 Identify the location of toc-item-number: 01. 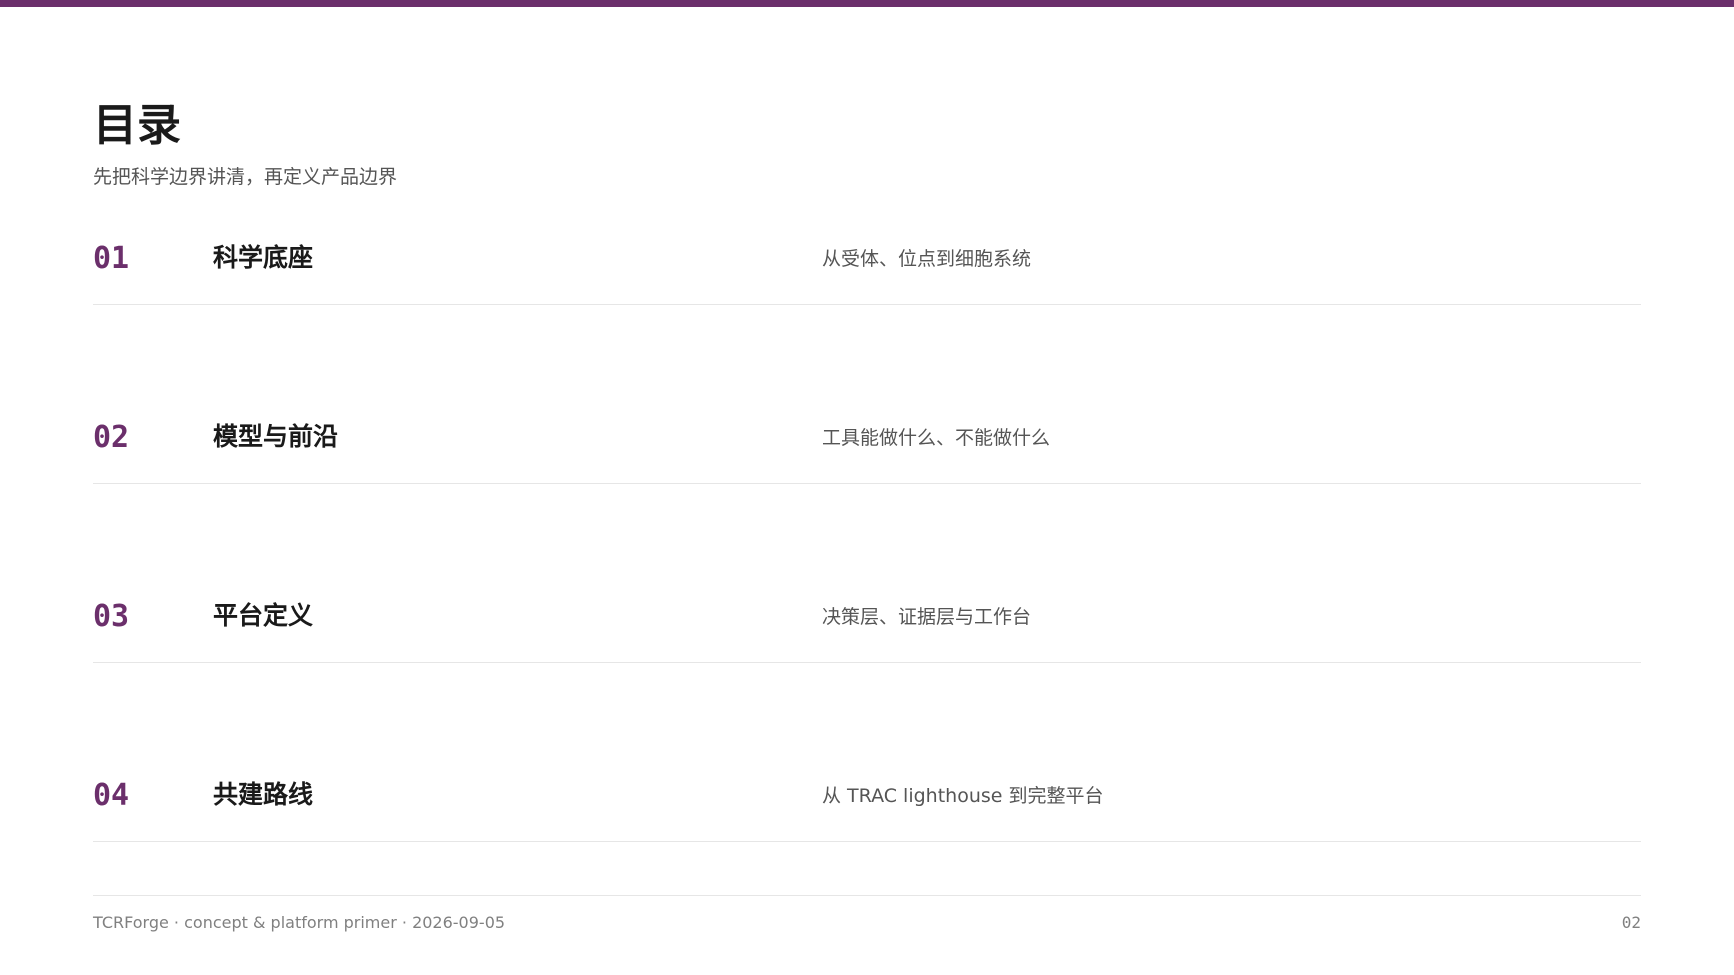
(111, 258).